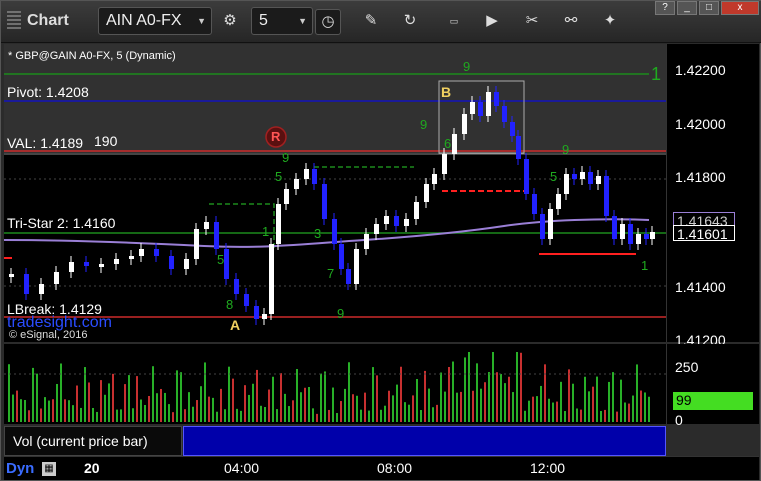 The height and width of the screenshot is (481, 761). Describe the element at coordinates (48, 335) in the screenshot. I see `copyright: © eSignal, 2016` at that location.